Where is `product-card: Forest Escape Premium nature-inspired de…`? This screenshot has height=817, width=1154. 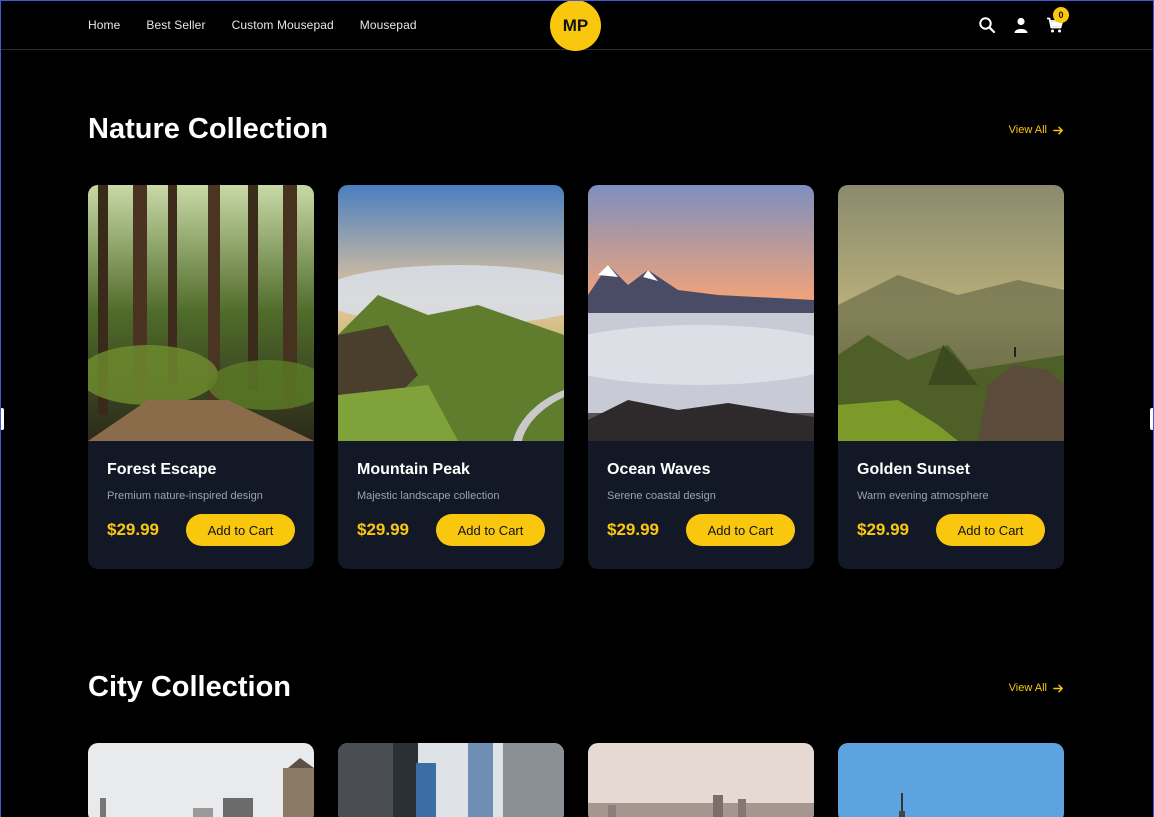 product-card: Forest Escape Premium nature-inspired de… is located at coordinates (201, 377).